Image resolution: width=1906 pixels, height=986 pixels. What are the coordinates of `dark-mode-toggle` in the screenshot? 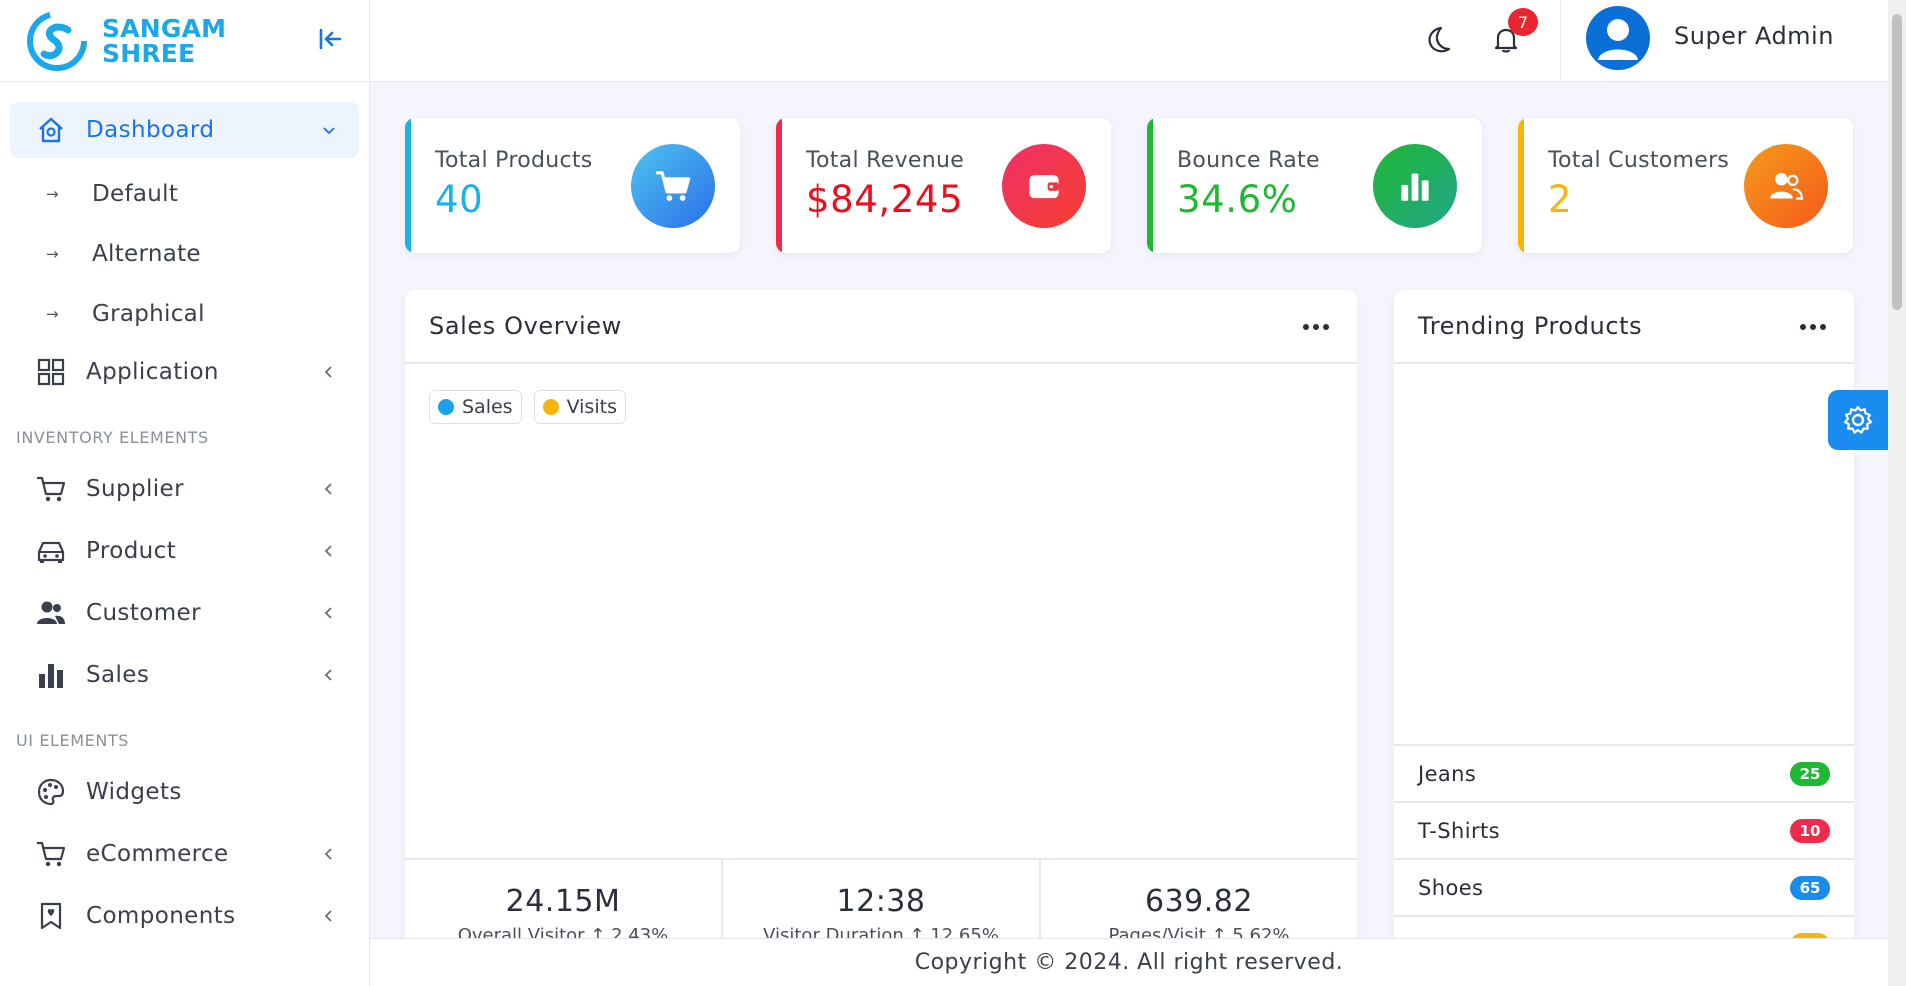 It's located at (1438, 40).